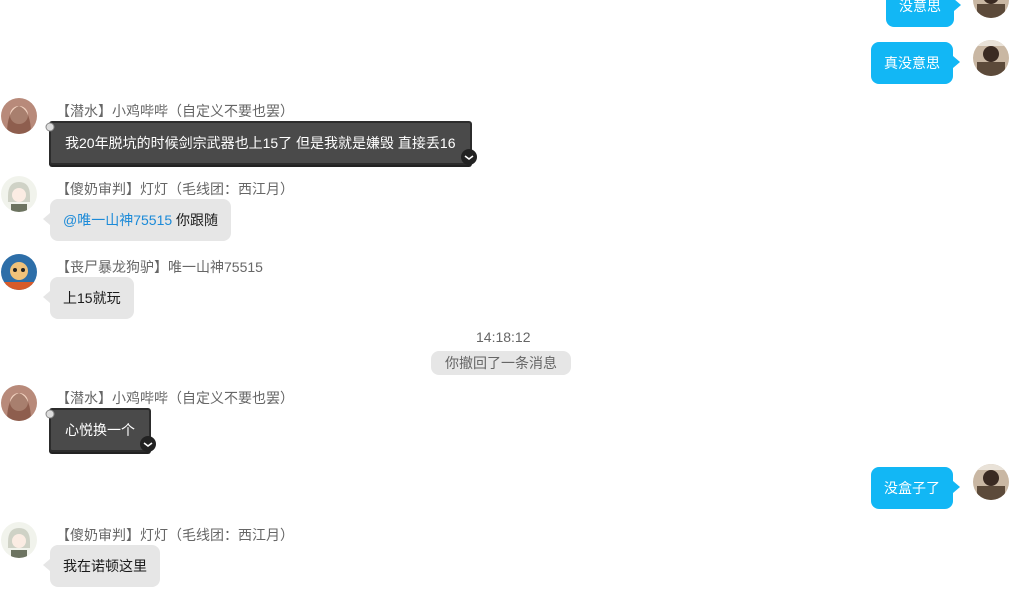  I want to click on outgoing-message-bubble: 没意思, so click(923, 13).